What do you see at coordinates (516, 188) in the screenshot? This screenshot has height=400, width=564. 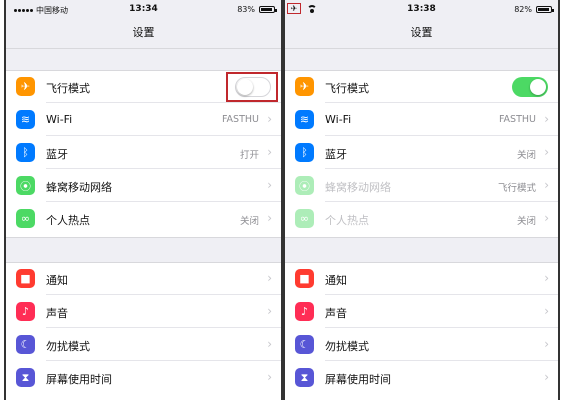 I see `row-value: 飞行模式` at bounding box center [516, 188].